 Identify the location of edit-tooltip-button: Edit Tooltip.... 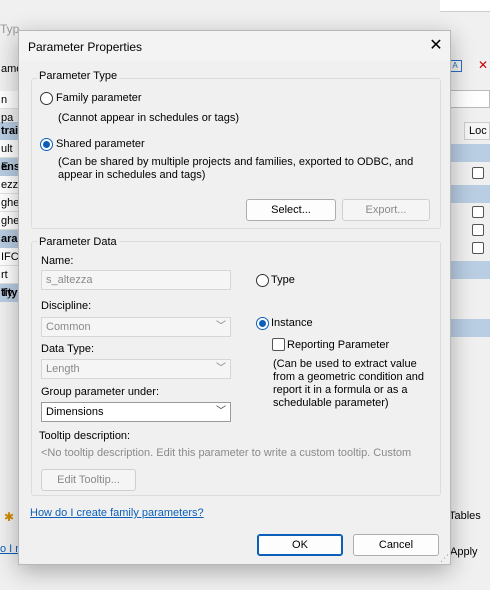
(88, 480).